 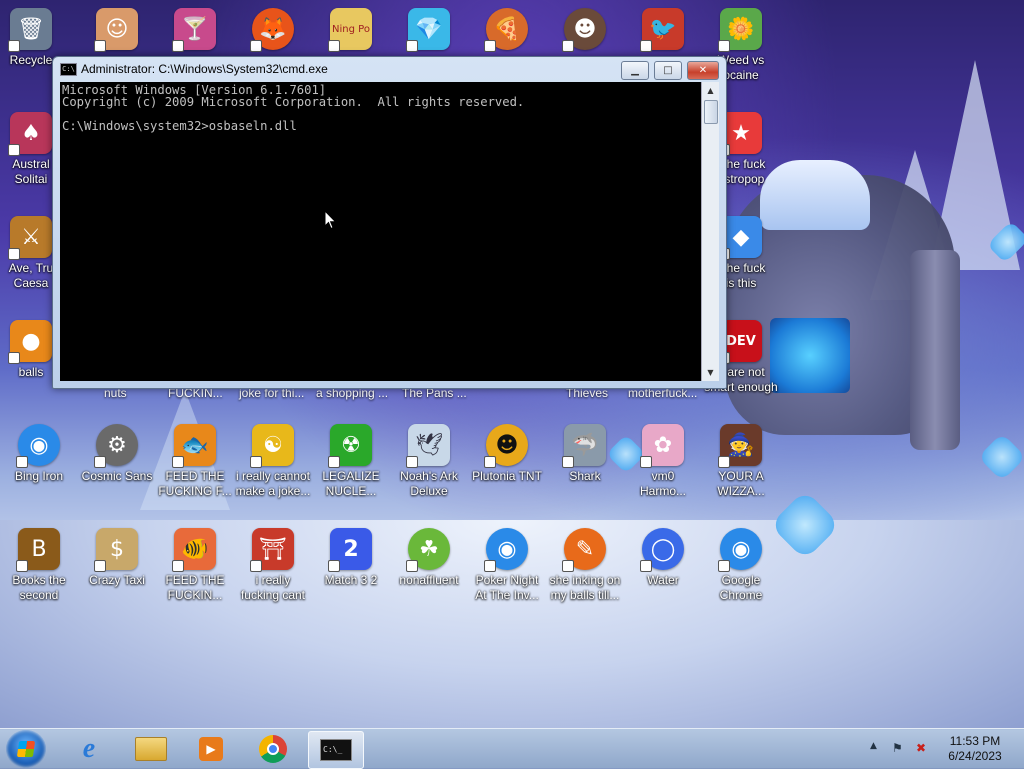 I want to click on taskbar-media-player: ▶, so click(x=211, y=749).